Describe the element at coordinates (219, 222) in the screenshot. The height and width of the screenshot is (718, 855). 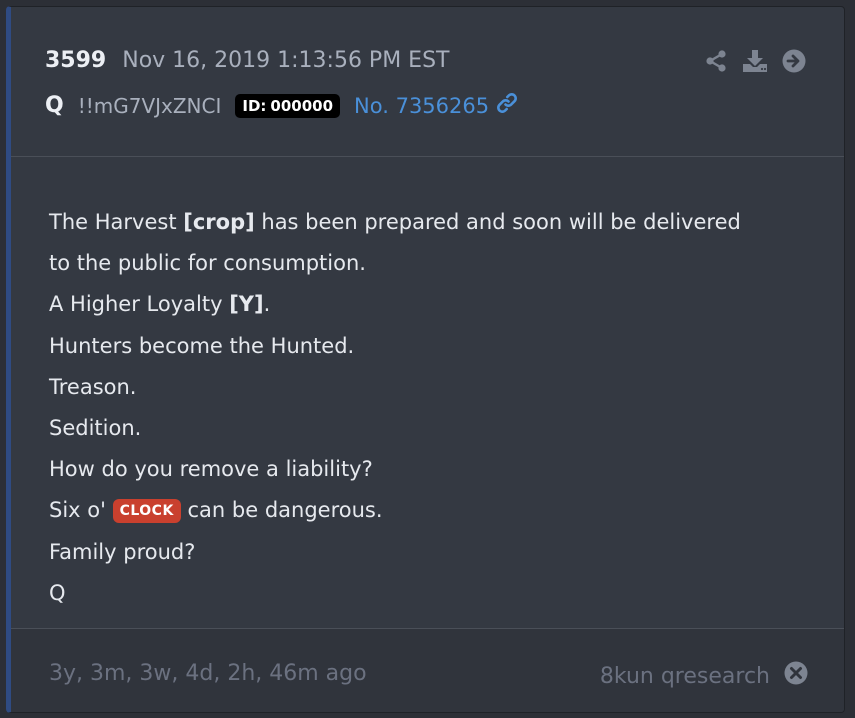
I see `body-bold-text: [crop]` at that location.